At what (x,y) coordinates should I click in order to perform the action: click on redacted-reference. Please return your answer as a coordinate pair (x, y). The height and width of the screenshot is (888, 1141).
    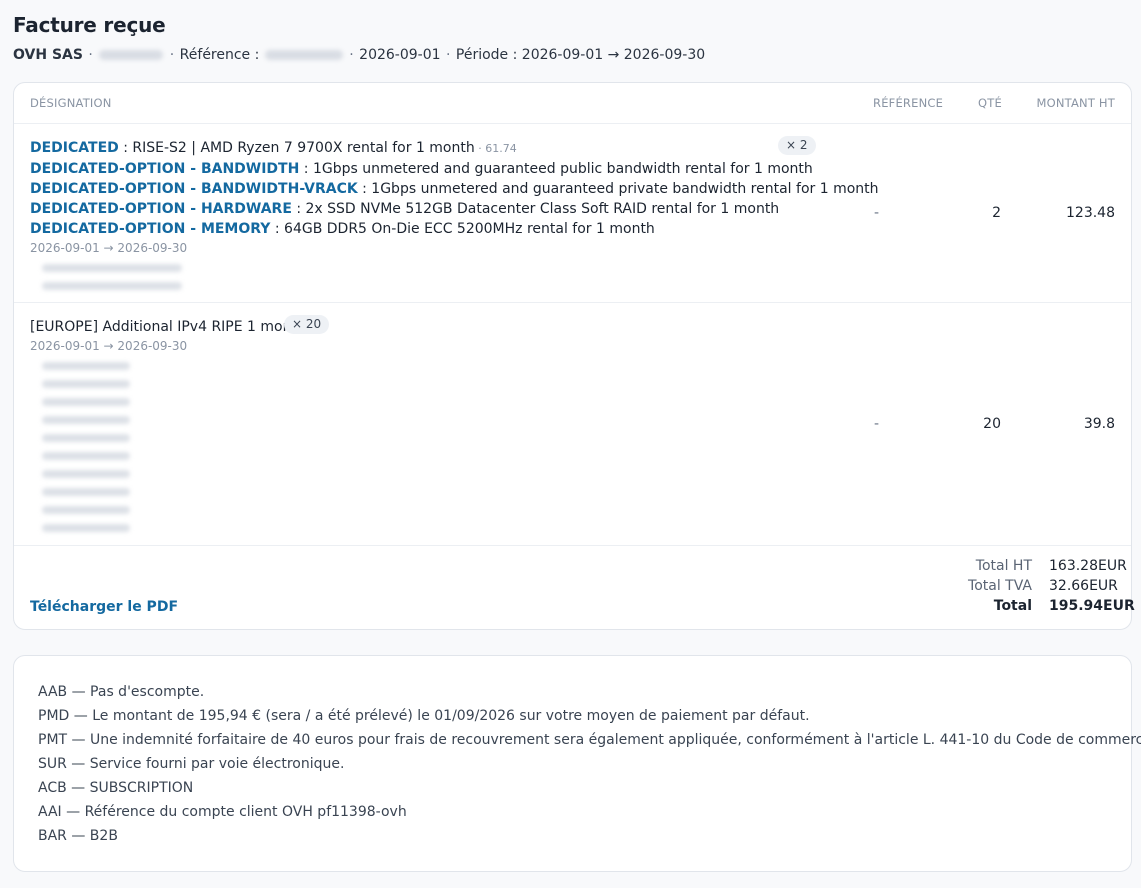
    Looking at the image, I should click on (303, 55).